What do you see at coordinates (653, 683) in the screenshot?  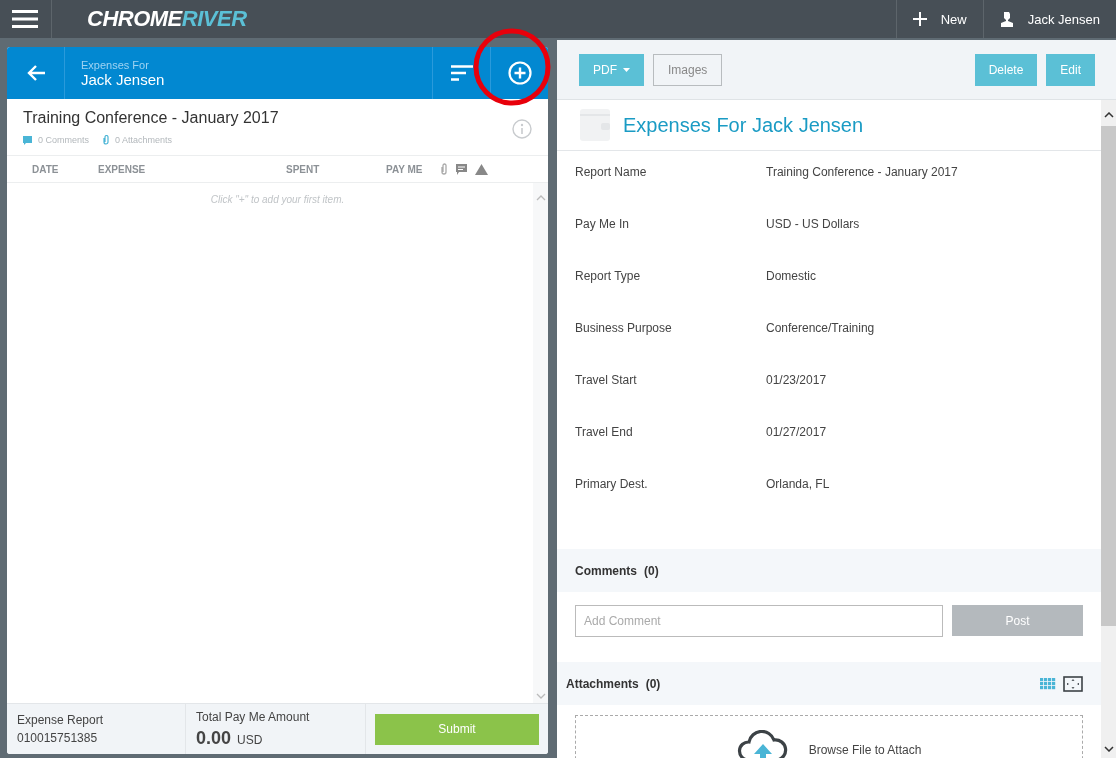 I see `attachments-count: (0)` at bounding box center [653, 683].